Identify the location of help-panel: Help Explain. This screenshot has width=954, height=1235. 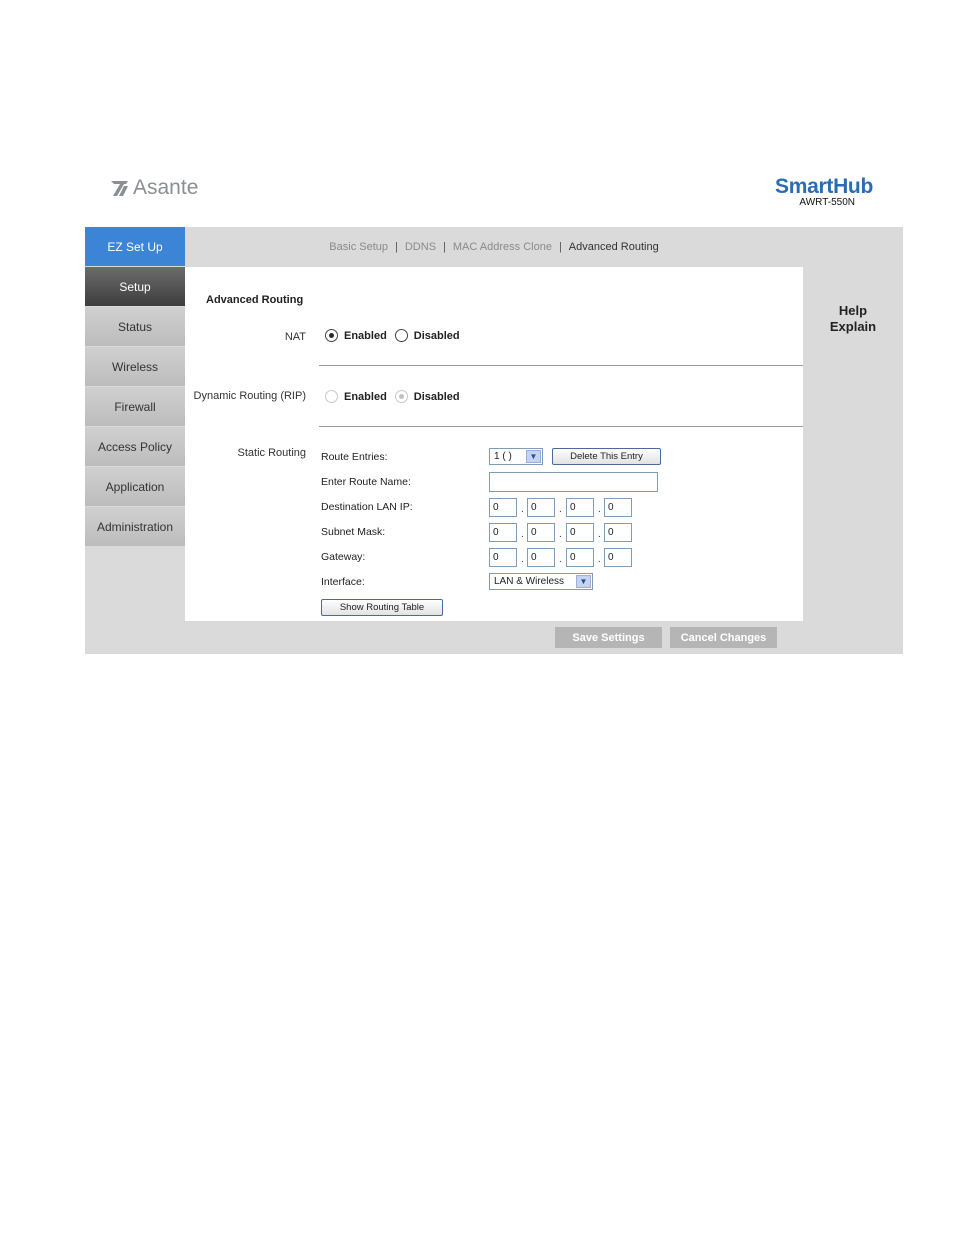
(853, 319).